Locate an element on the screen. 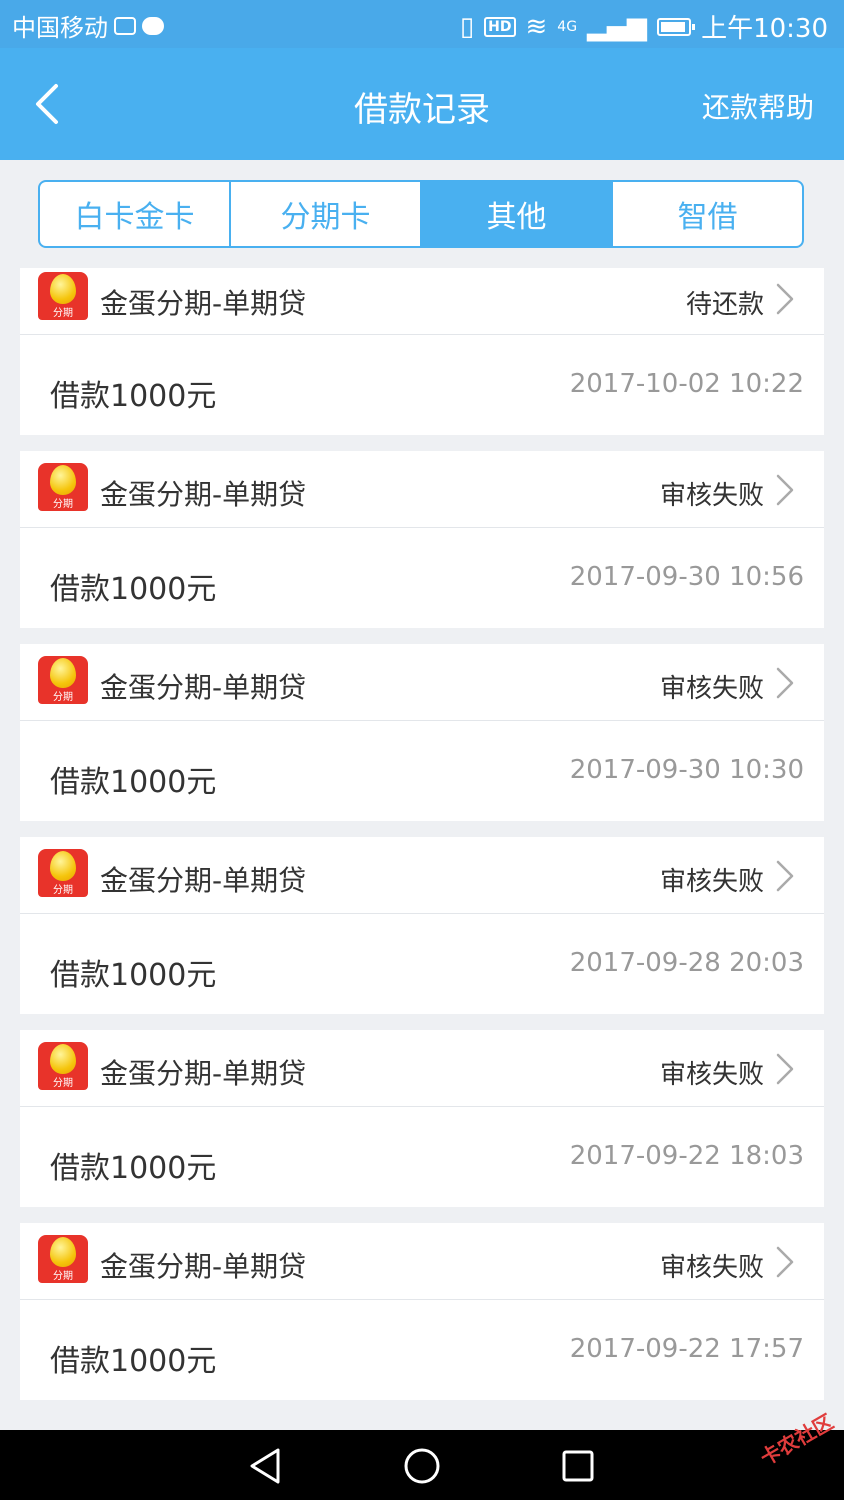 The image size is (844, 1500). loan-timestamp: 2017-09-22 18:03 is located at coordinates (686, 1156).